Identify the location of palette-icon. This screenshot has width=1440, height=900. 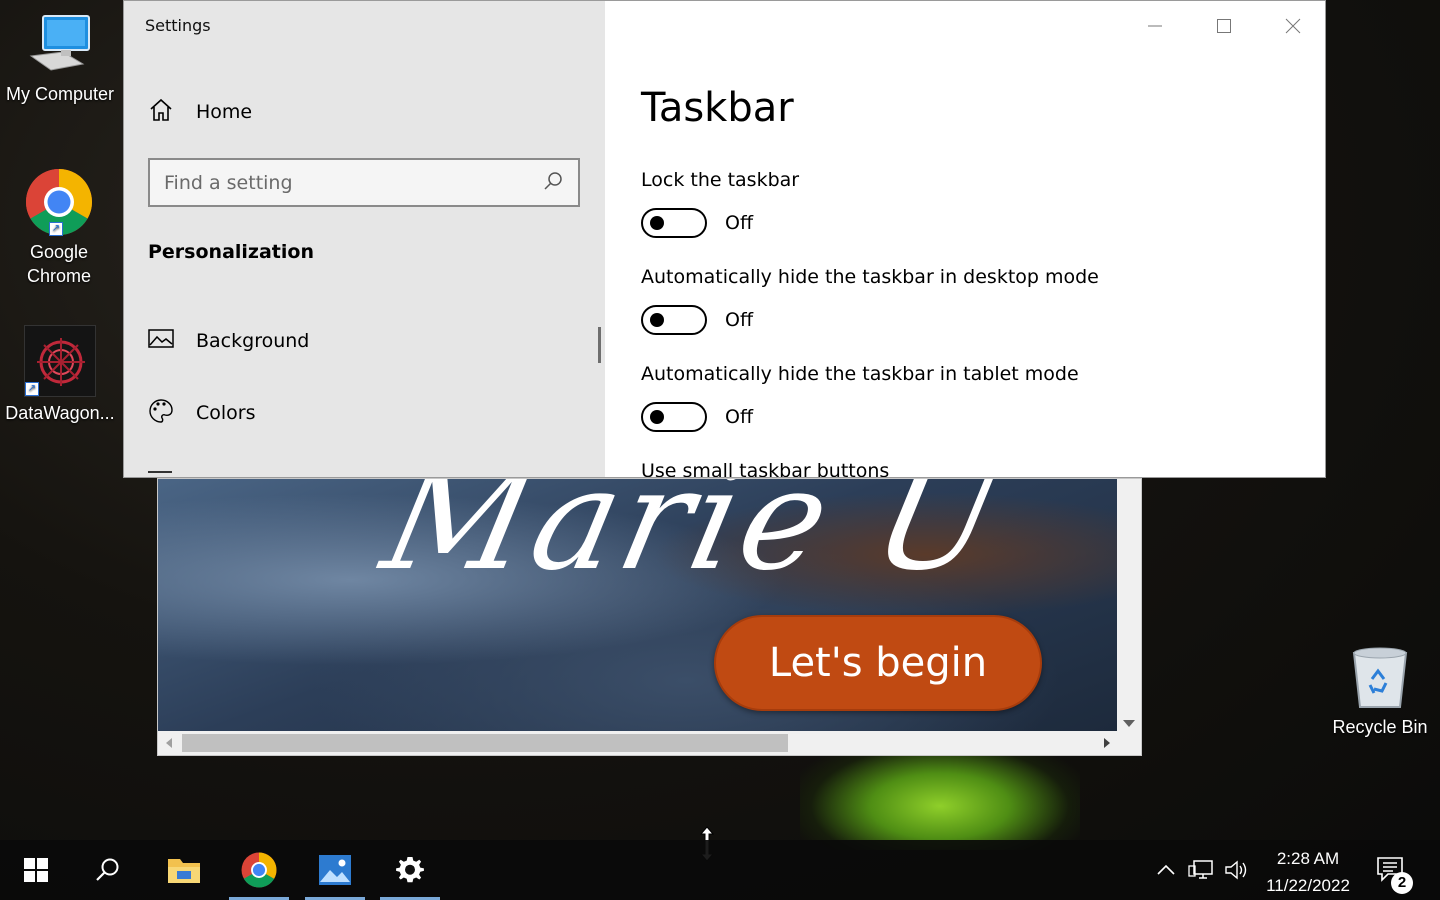
(161, 413).